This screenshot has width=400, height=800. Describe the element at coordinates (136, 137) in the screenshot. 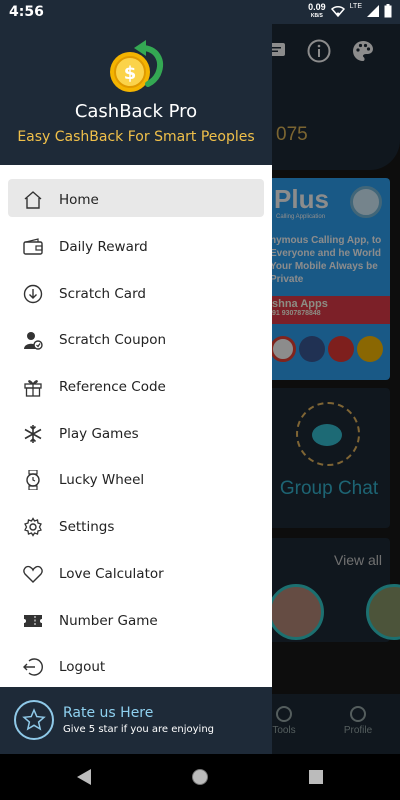

I see `app-tagline: Easy CashBack For Smart Peoples` at that location.